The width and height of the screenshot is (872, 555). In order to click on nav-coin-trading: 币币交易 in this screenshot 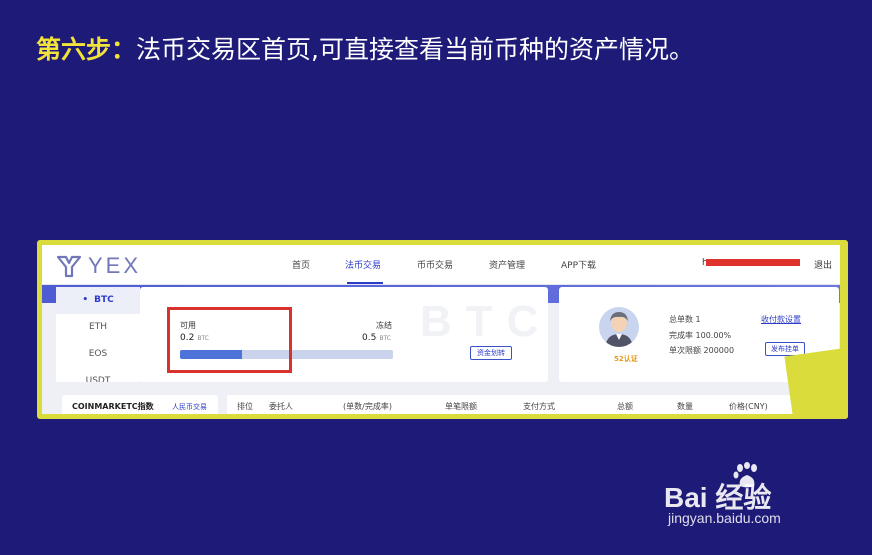, I will do `click(435, 264)`.